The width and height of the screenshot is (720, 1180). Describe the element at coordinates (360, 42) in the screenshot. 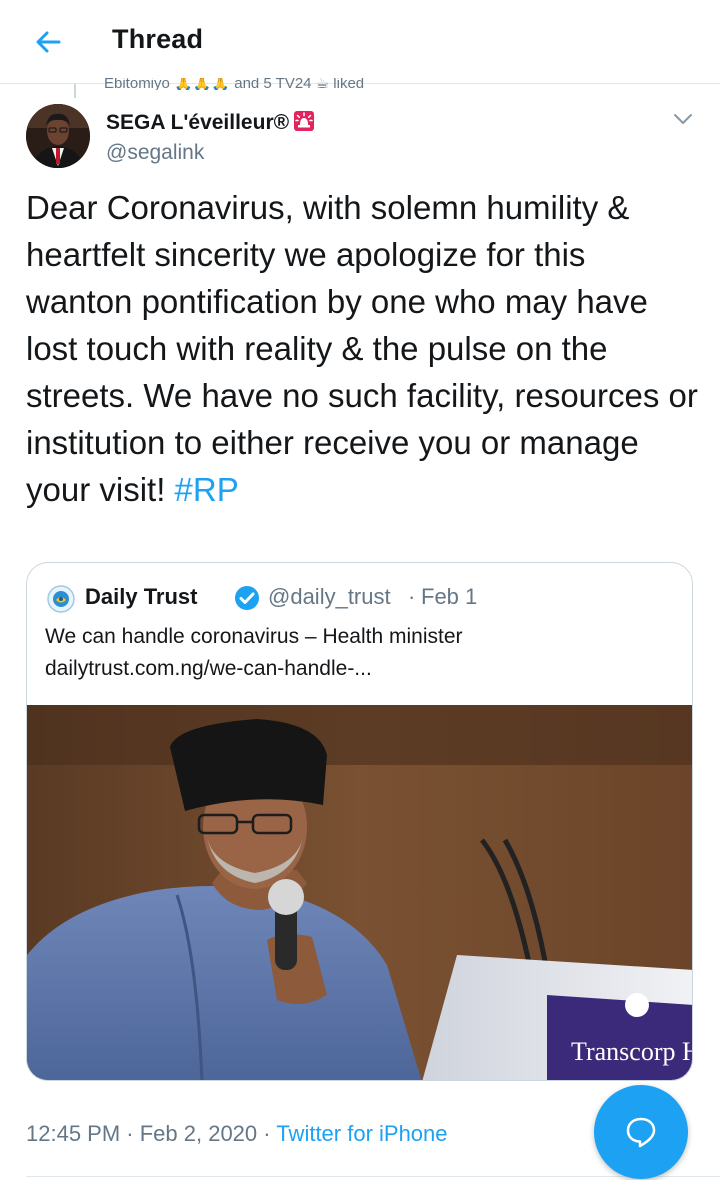

I see `top-bar: Thread` at that location.